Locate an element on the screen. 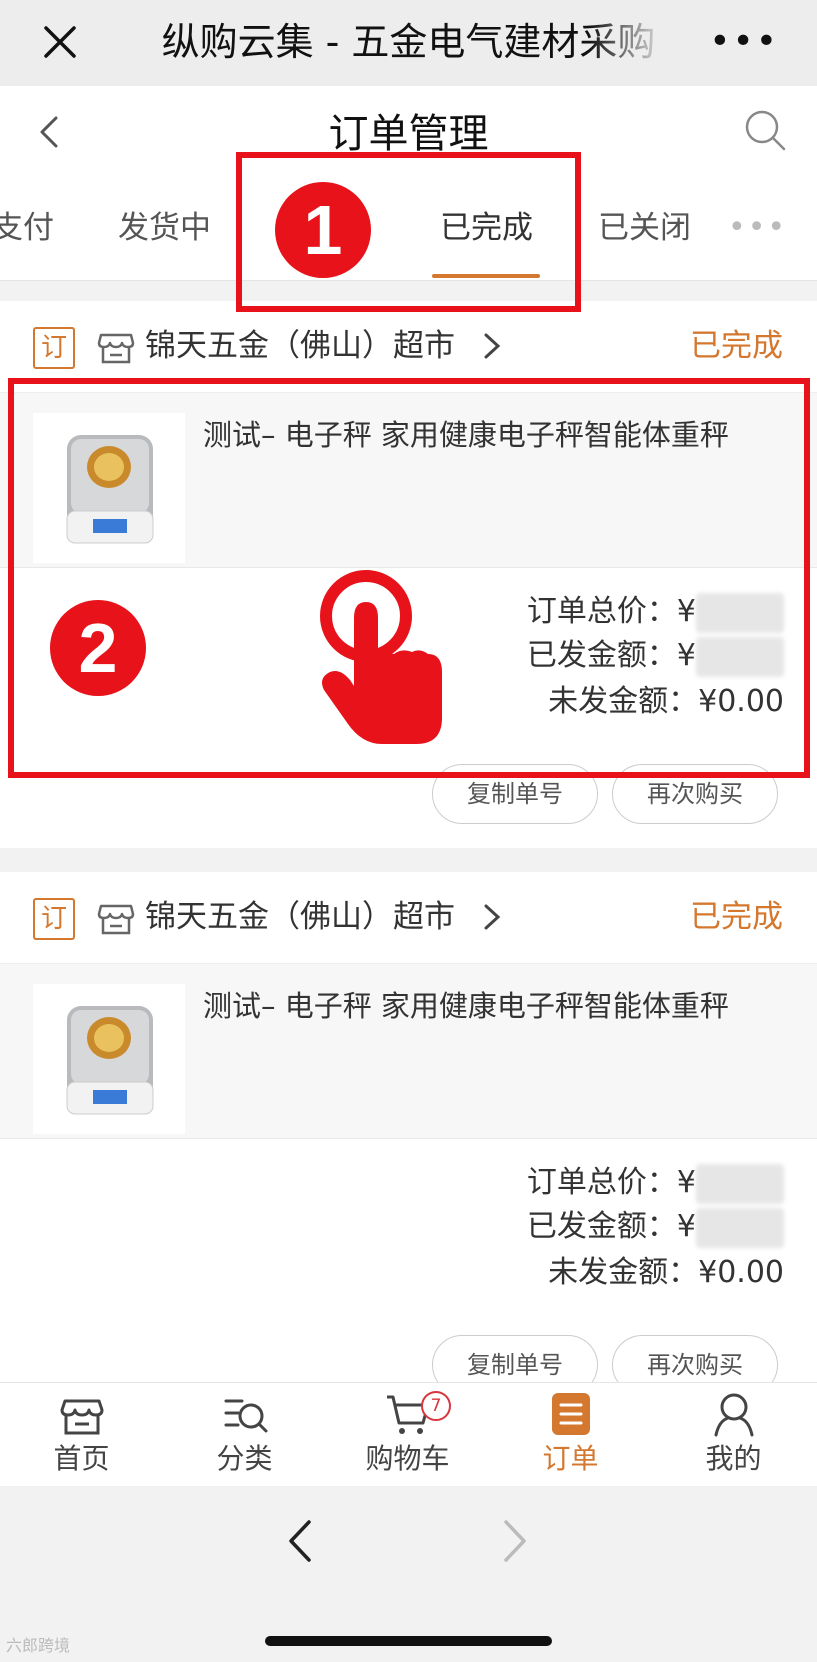 The image size is (817, 1662). shop-row: 订 锦天五金（佛山）超市 已完成 is located at coordinates (408, 918).